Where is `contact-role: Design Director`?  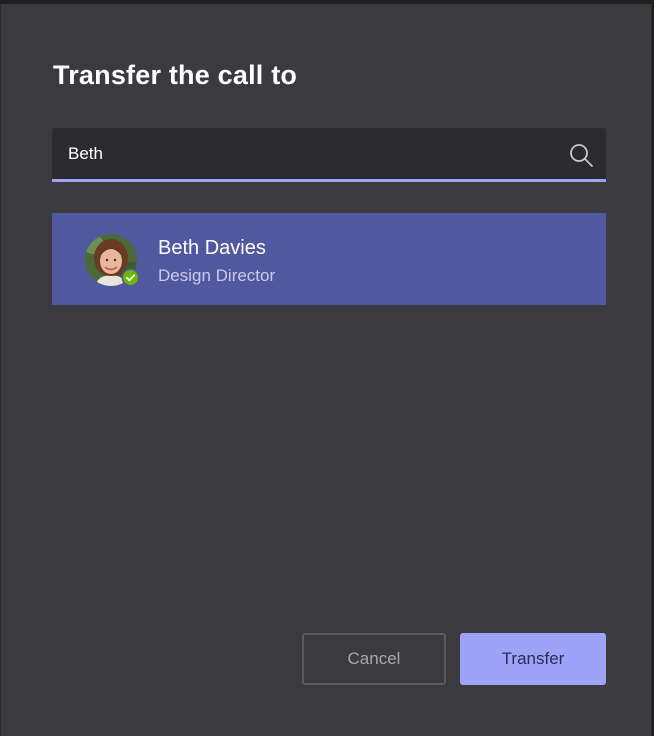
contact-role: Design Director is located at coordinates (217, 275).